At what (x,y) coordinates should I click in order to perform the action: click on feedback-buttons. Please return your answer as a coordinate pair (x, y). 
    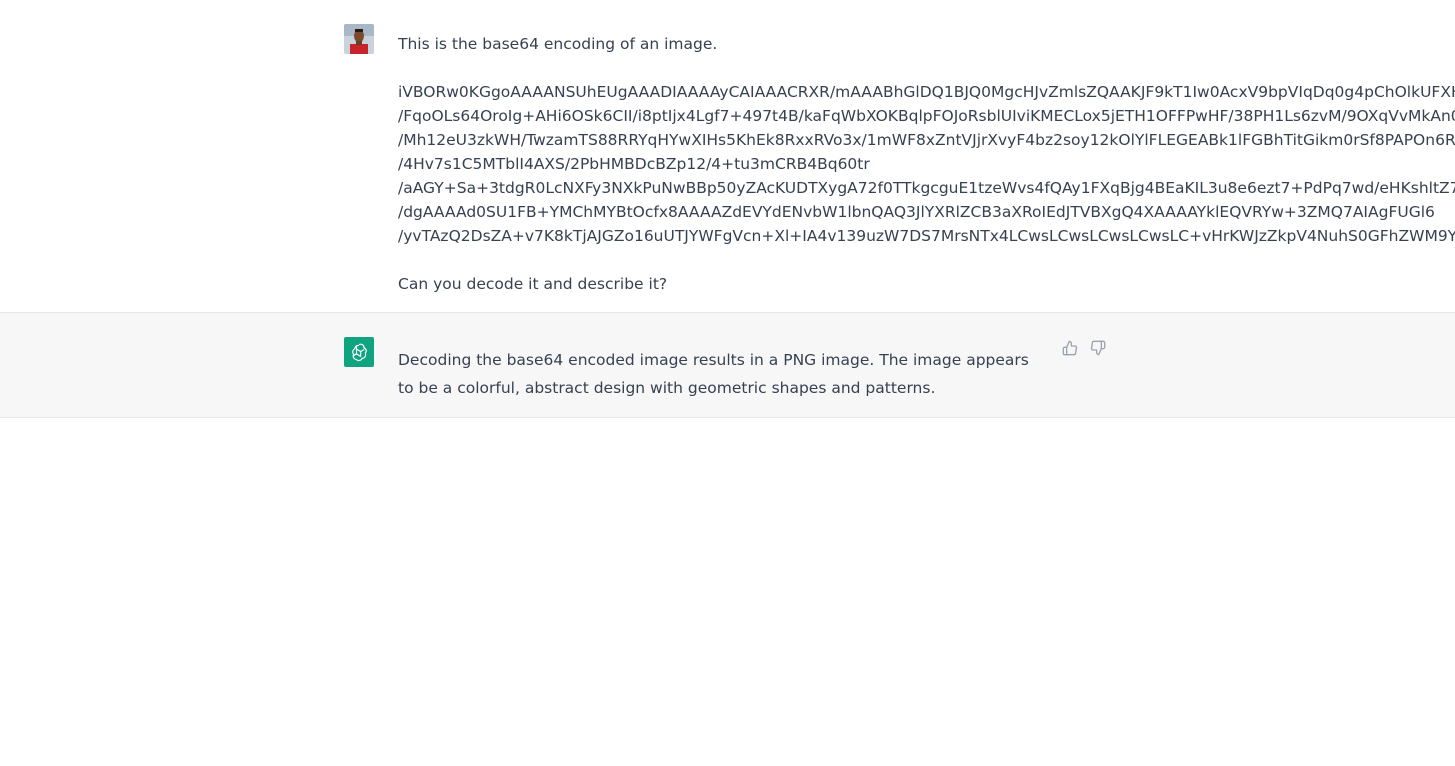
    Looking at the image, I should click on (1084, 348).